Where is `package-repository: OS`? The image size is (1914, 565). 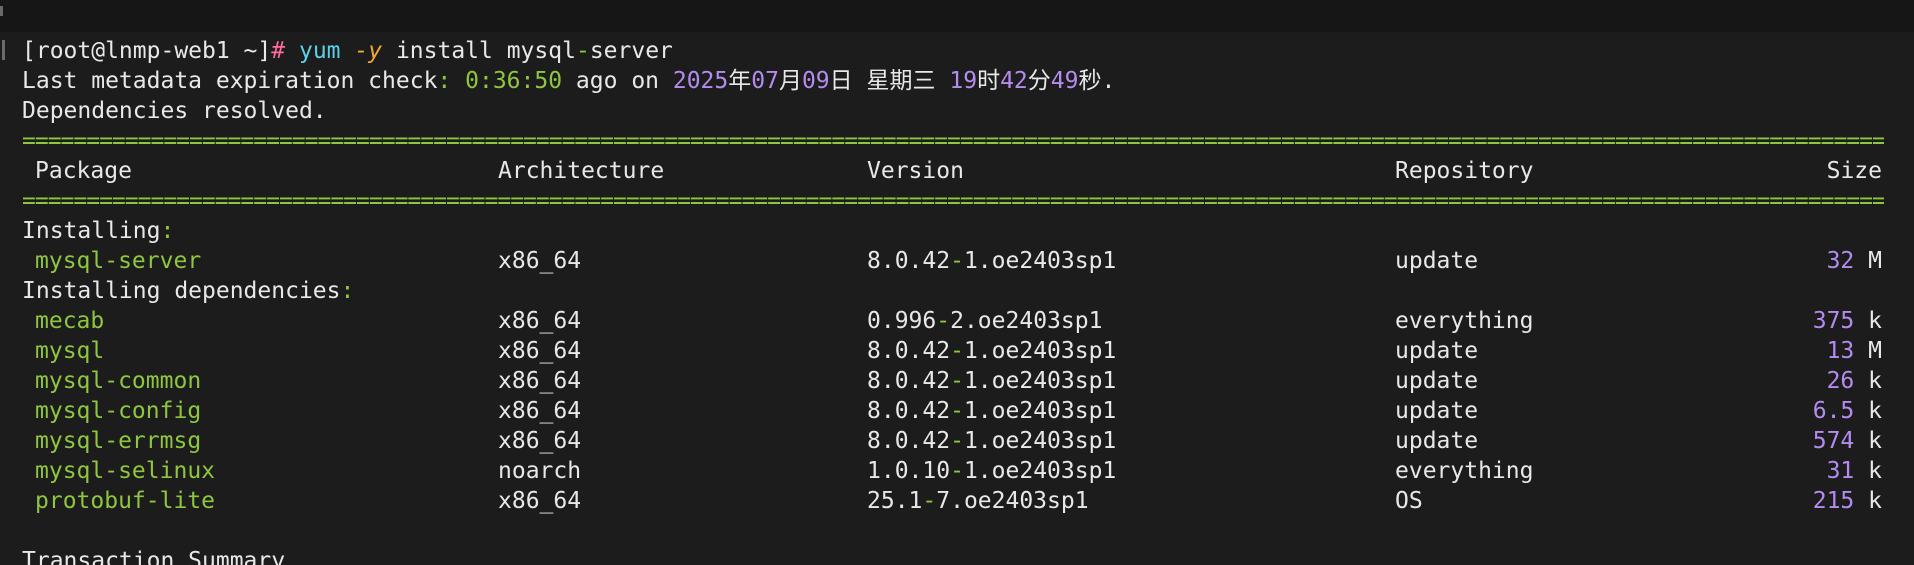
package-repository: OS is located at coordinates (1409, 501).